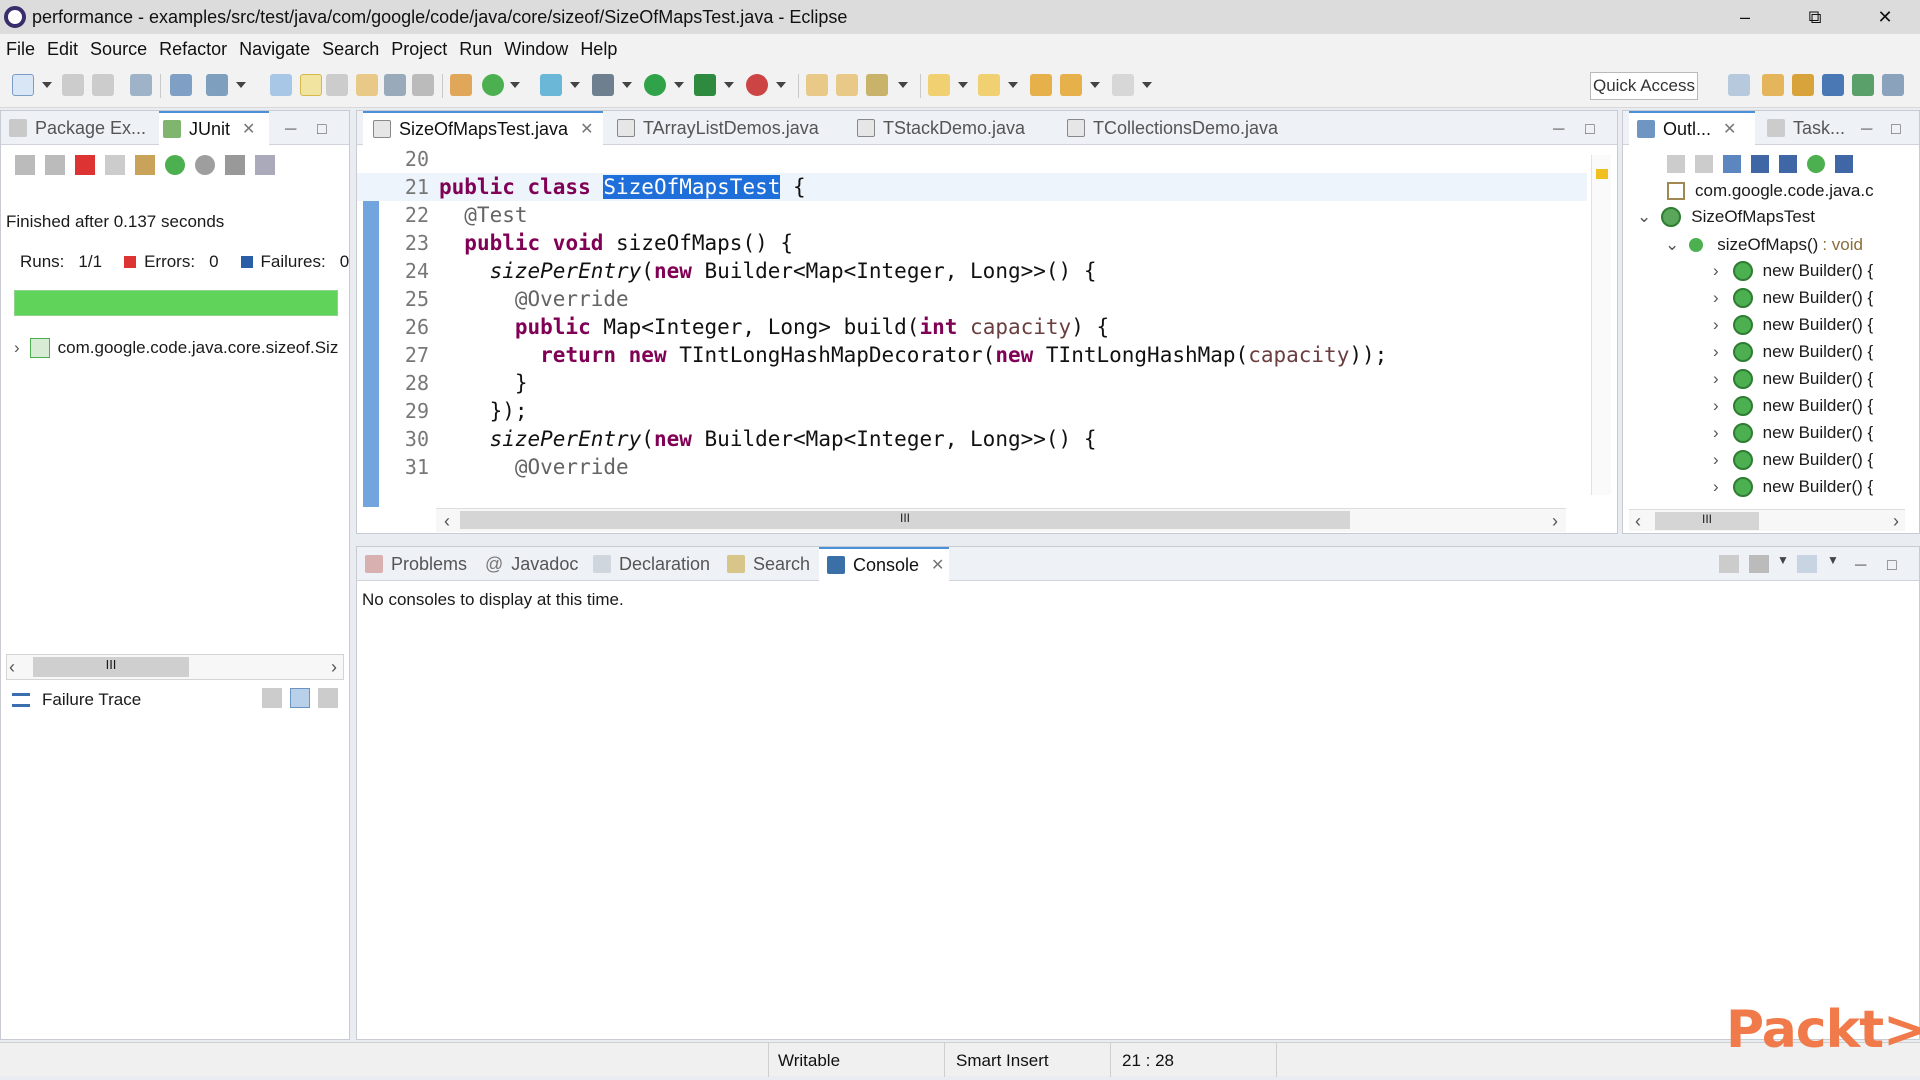 This screenshot has height=1080, width=1920. What do you see at coordinates (1759, 564) in the screenshot?
I see `display-console-icon` at bounding box center [1759, 564].